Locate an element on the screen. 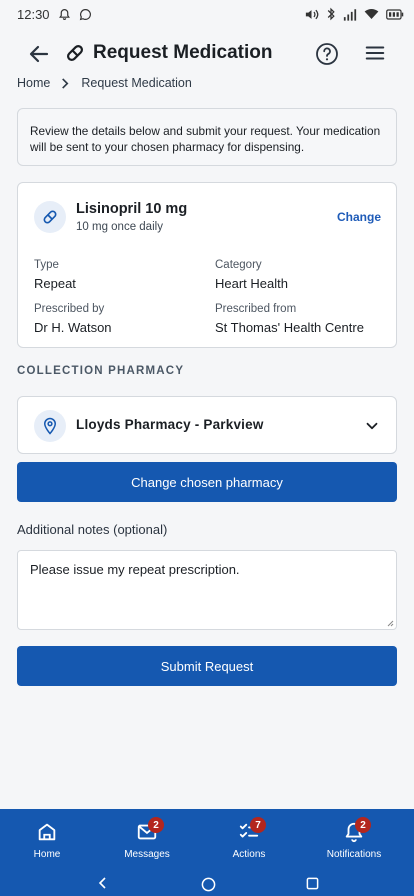 The height and width of the screenshot is (896, 414). location-pin-icon is located at coordinates (50, 426).